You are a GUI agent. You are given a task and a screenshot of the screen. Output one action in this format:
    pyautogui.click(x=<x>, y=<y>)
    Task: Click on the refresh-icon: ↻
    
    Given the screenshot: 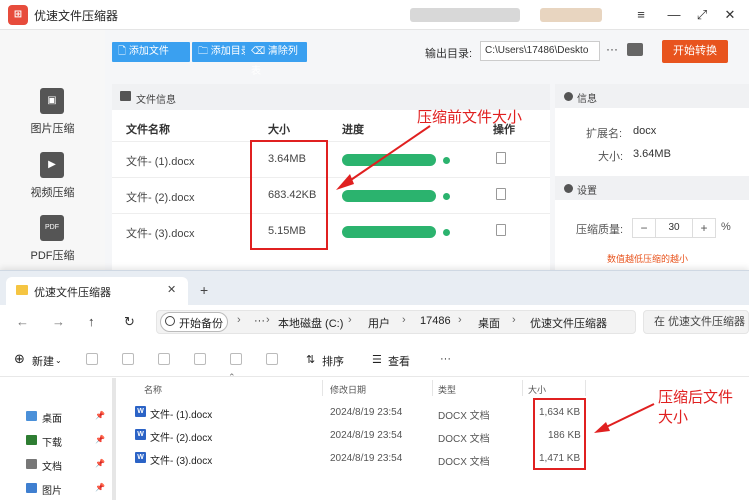 What is the action you would take?
    pyautogui.click(x=129, y=322)
    